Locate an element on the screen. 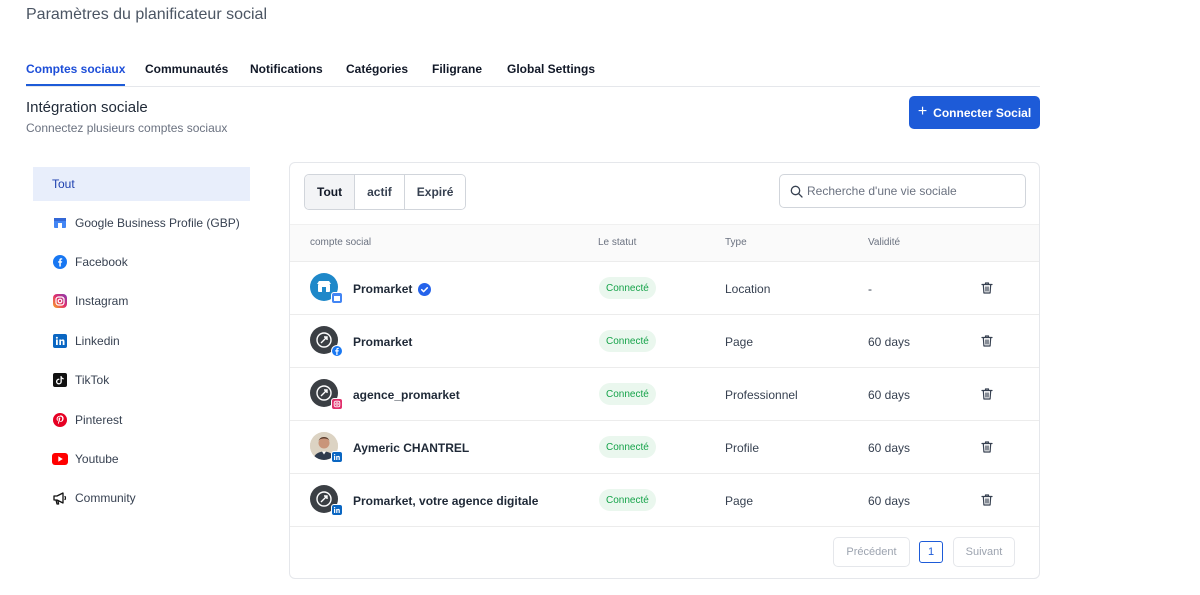 This screenshot has width=1200, height=595. section-title: Intégration sociale is located at coordinates (87, 107).